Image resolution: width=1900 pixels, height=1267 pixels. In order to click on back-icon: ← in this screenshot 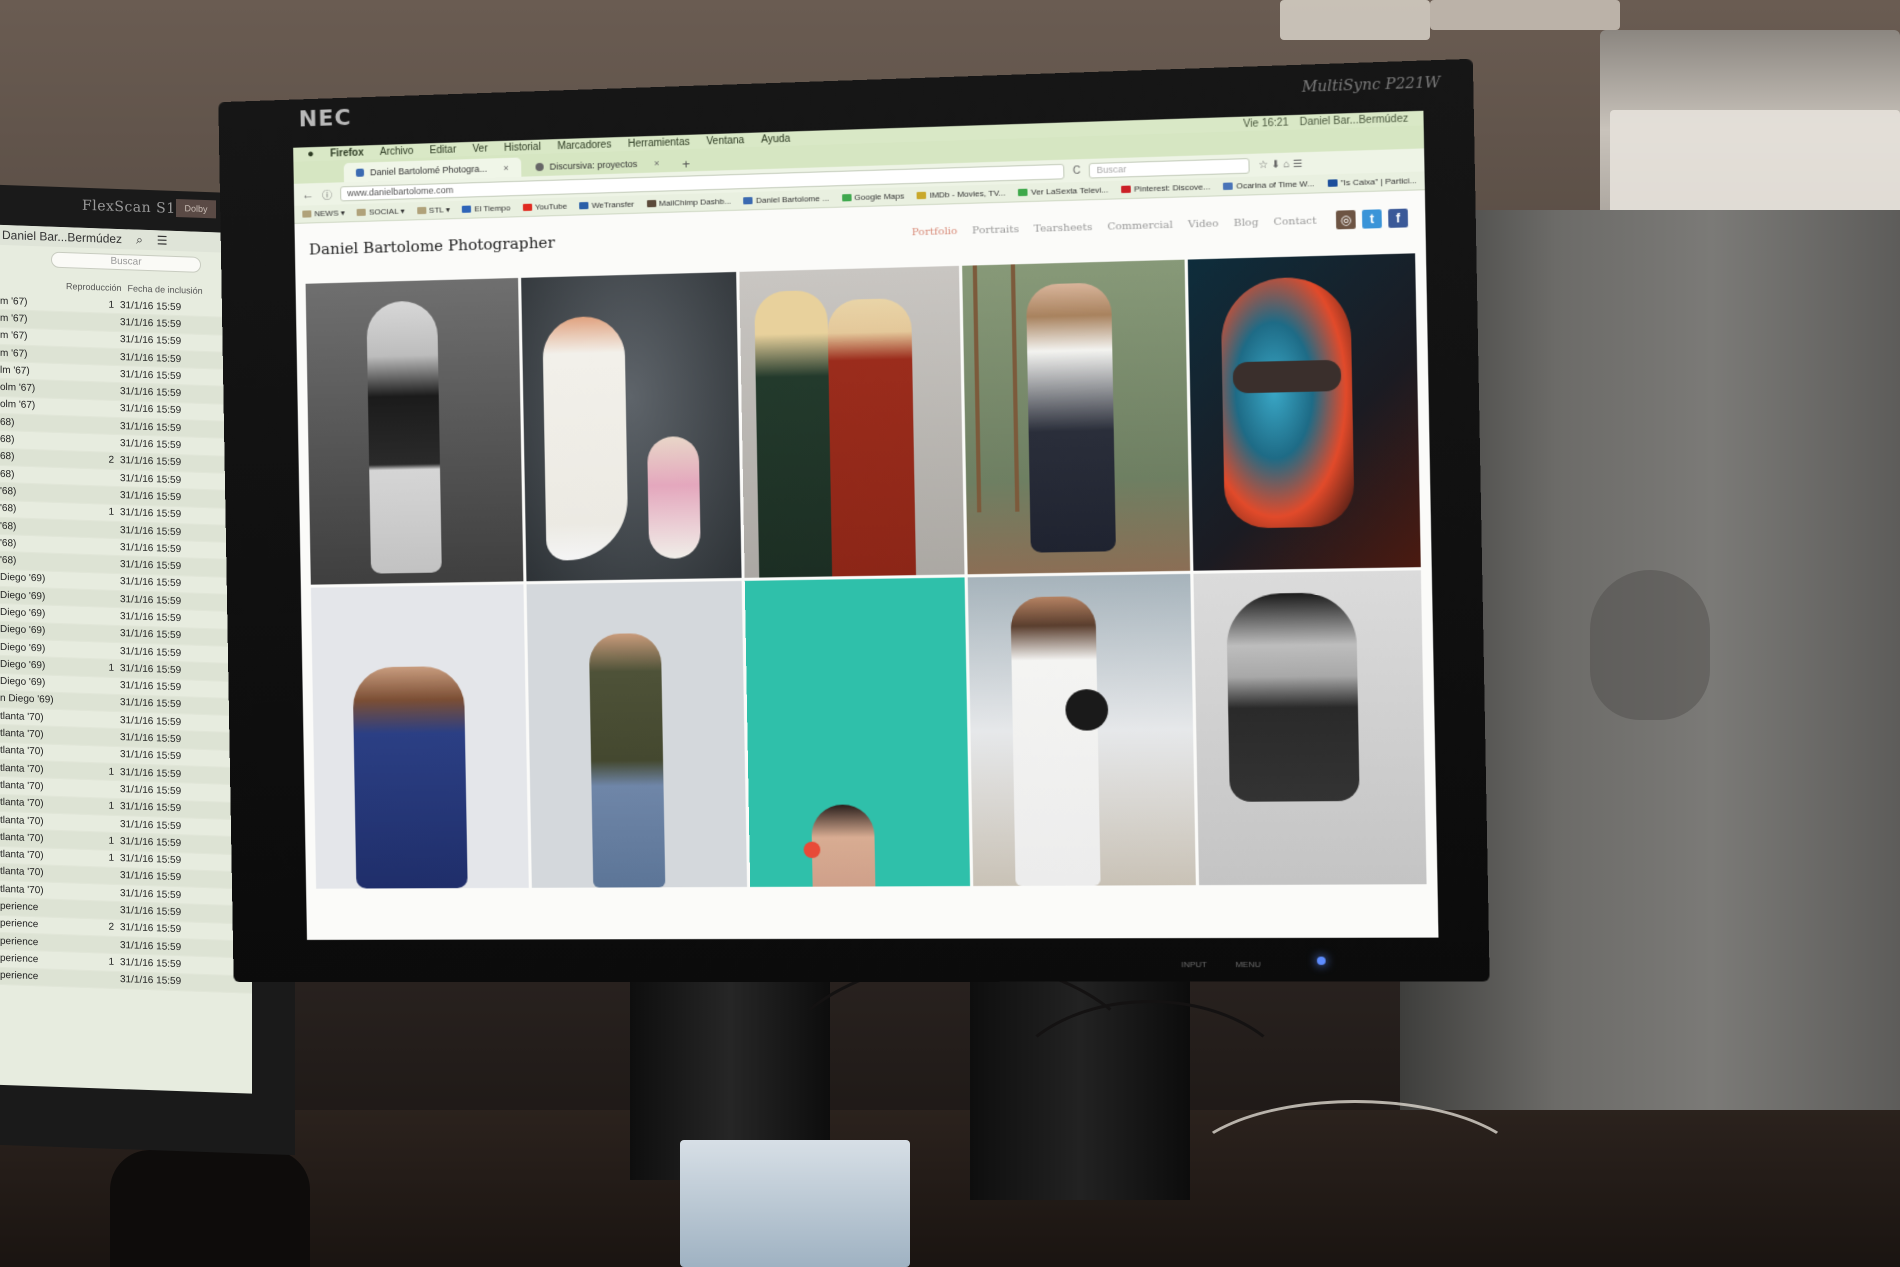, I will do `click(308, 194)`.